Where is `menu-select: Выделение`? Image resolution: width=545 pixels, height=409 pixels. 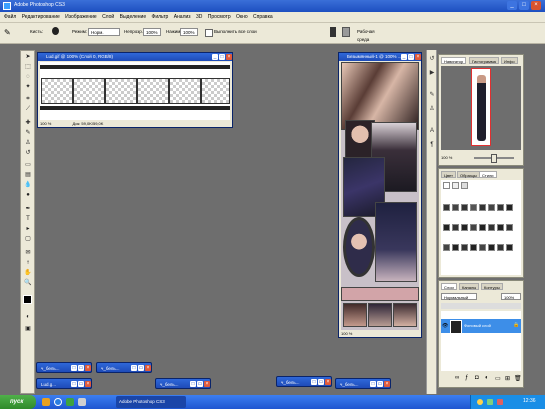 menu-select: Выделение is located at coordinates (133, 17).